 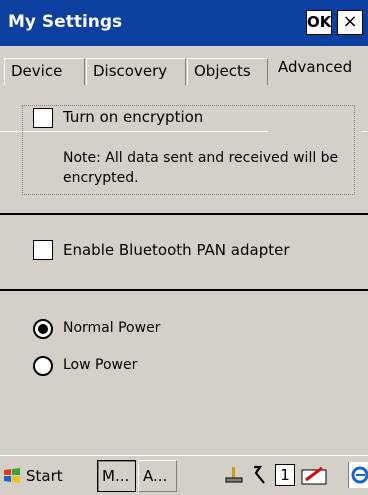 I want to click on taskbar: Start M... A... 1, so click(x=184, y=475).